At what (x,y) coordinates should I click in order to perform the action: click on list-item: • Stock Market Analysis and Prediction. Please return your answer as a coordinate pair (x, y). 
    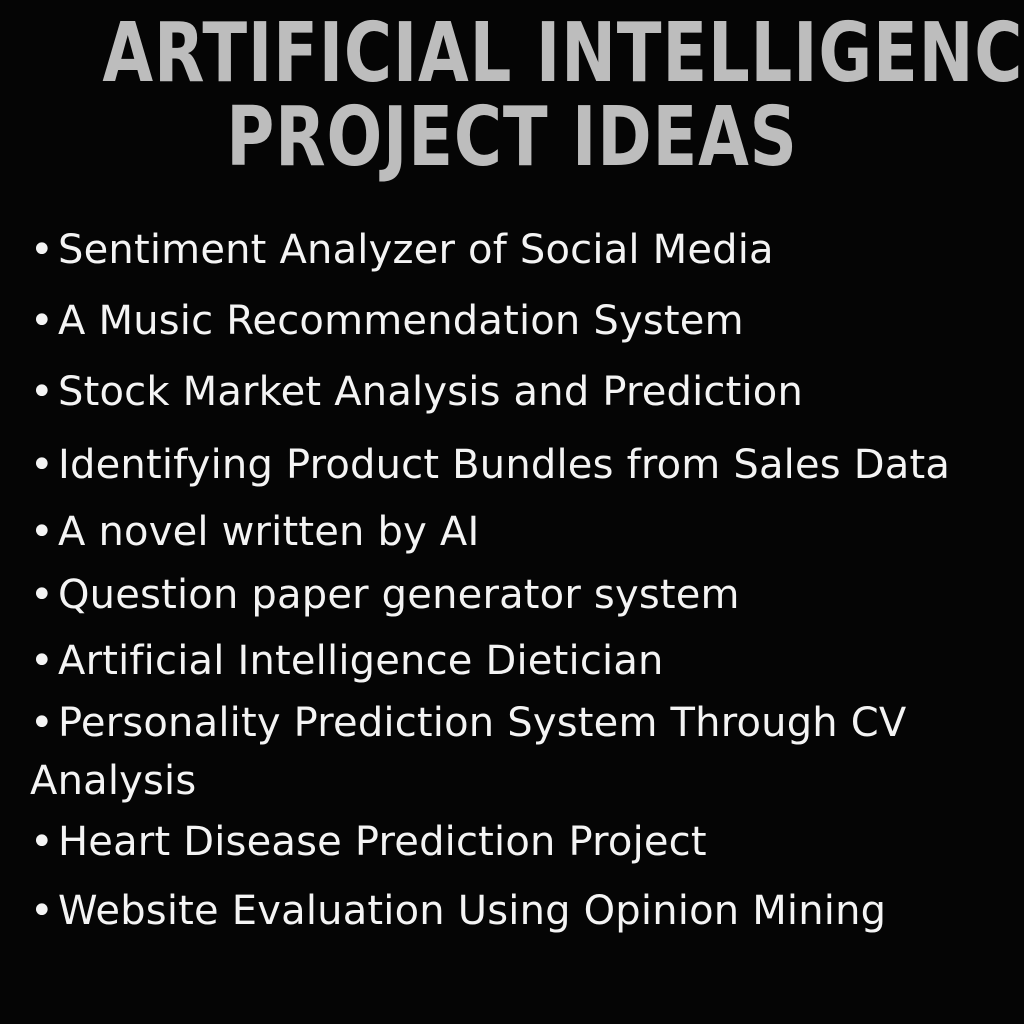
    Looking at the image, I should click on (416, 392).